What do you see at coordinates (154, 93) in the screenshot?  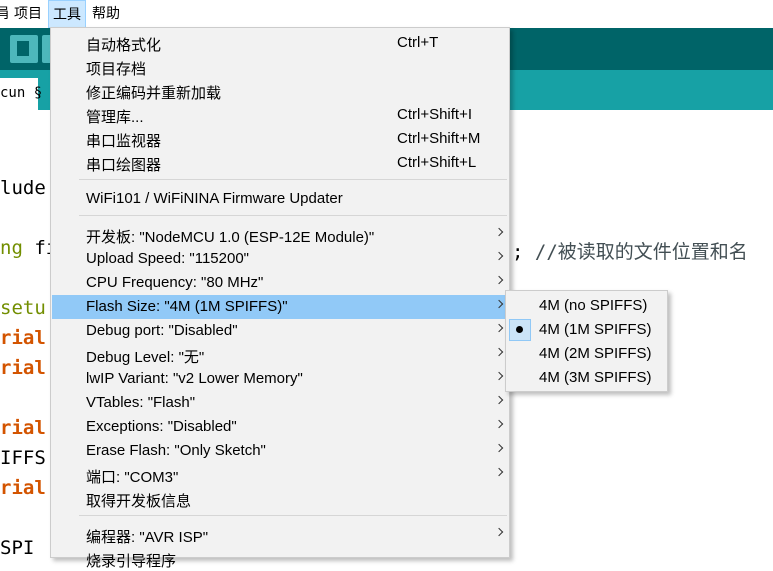 I see `menu-item-label: 修正编码并重新加载` at bounding box center [154, 93].